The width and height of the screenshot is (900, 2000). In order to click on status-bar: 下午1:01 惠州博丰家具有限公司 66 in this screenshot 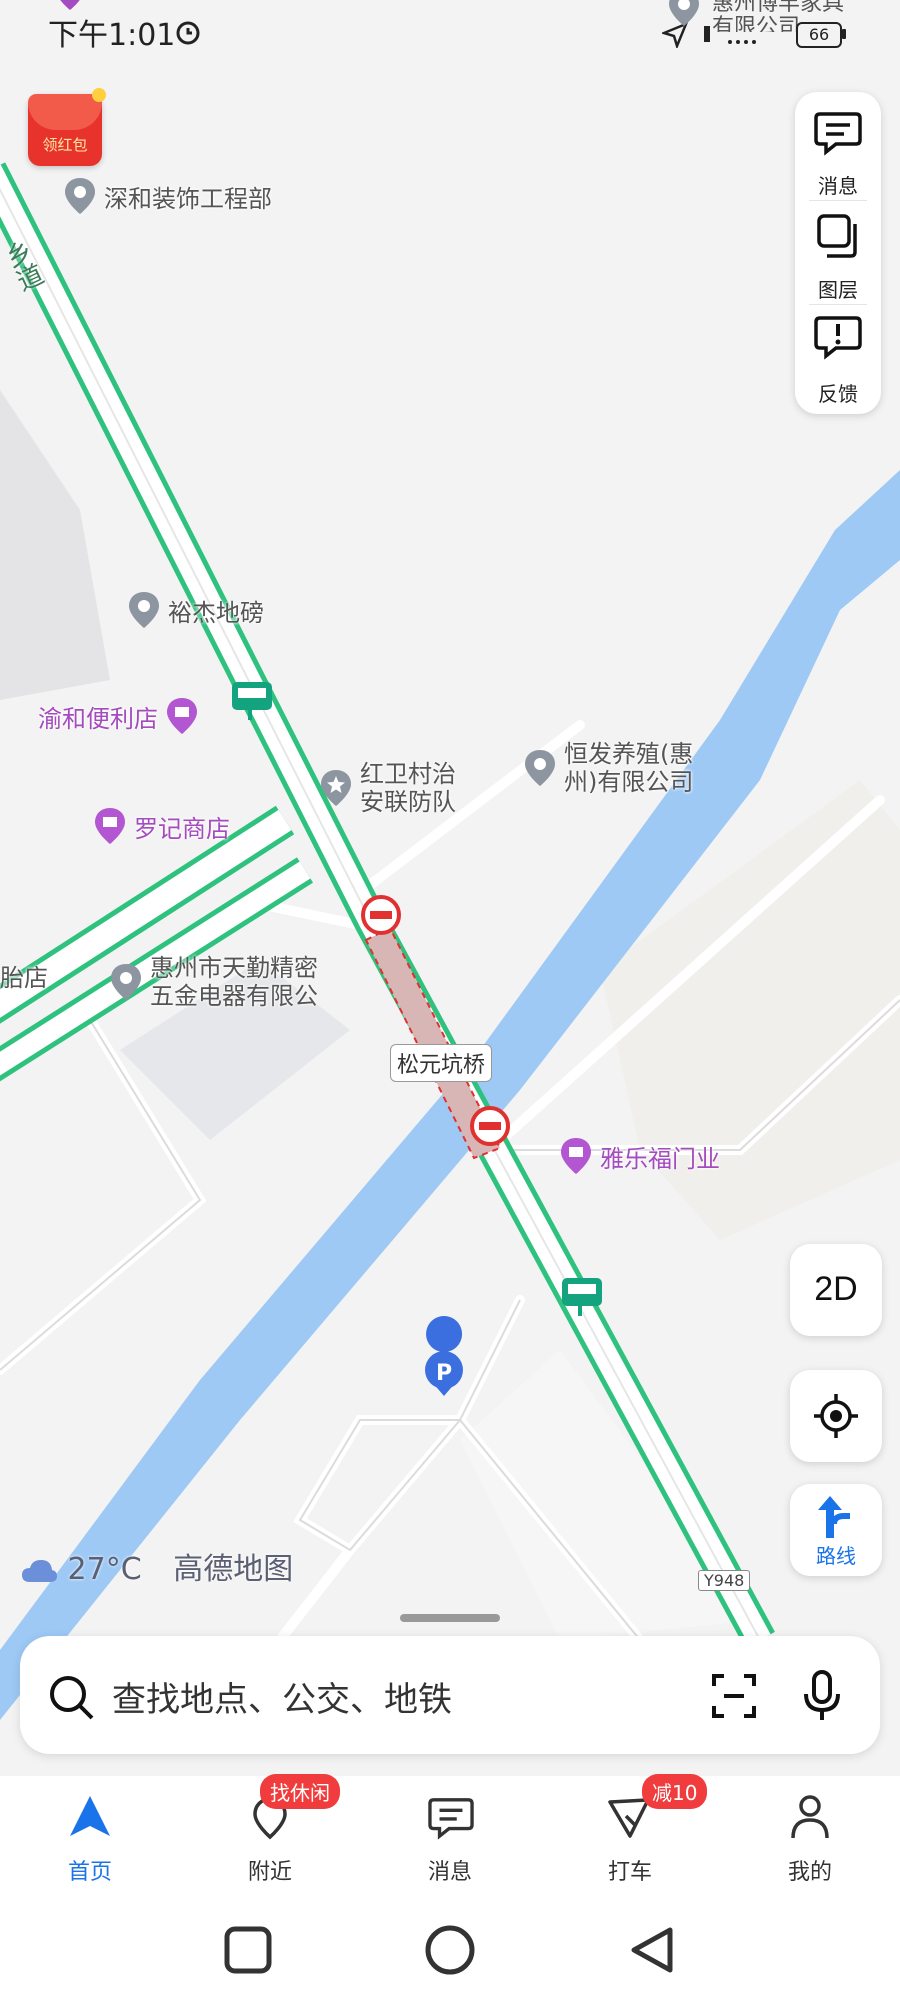, I will do `click(450, 35)`.